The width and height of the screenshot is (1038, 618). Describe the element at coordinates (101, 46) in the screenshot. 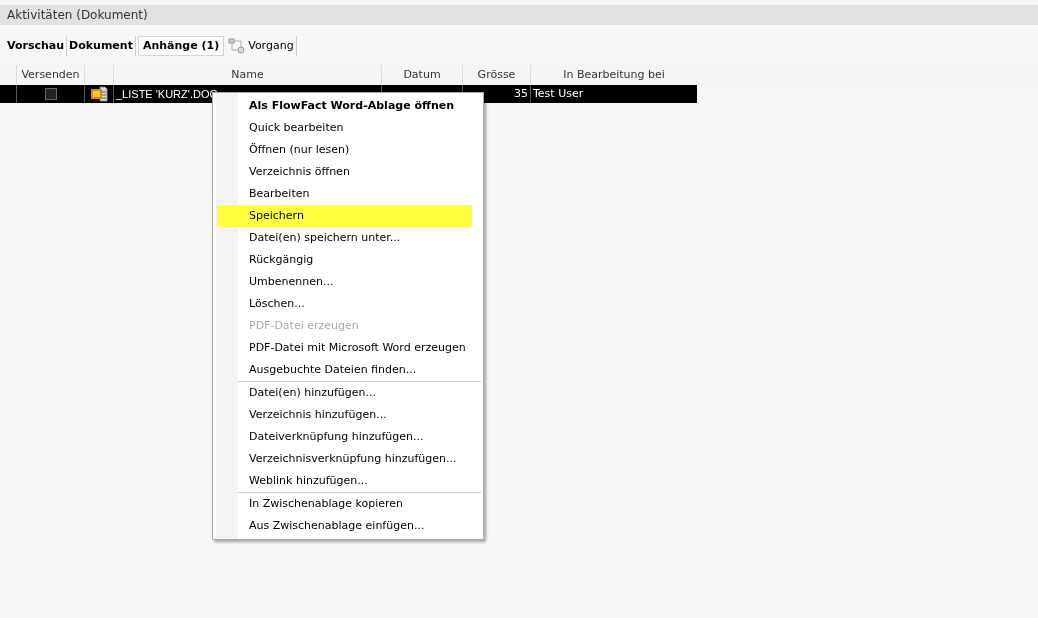

I see `tab: Dokument` at that location.